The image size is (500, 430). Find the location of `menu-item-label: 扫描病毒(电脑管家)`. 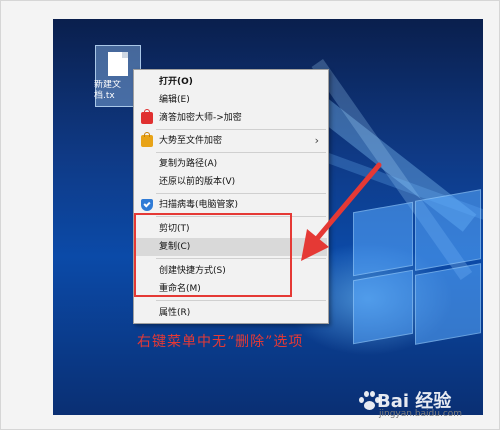

menu-item-label: 扫描病毒(电脑管家) is located at coordinates (199, 205).